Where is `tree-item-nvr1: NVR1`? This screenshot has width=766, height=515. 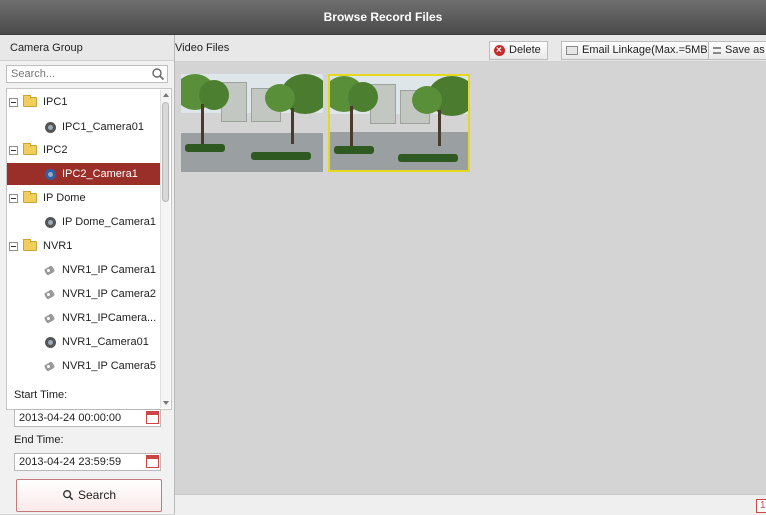 tree-item-nvr1: NVR1 is located at coordinates (84, 246).